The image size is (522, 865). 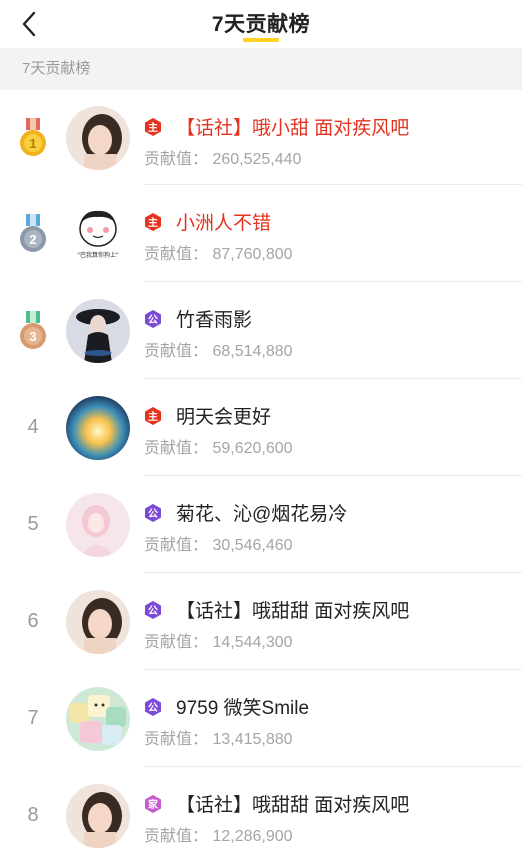 I want to click on rank-number: 4, so click(x=33, y=427).